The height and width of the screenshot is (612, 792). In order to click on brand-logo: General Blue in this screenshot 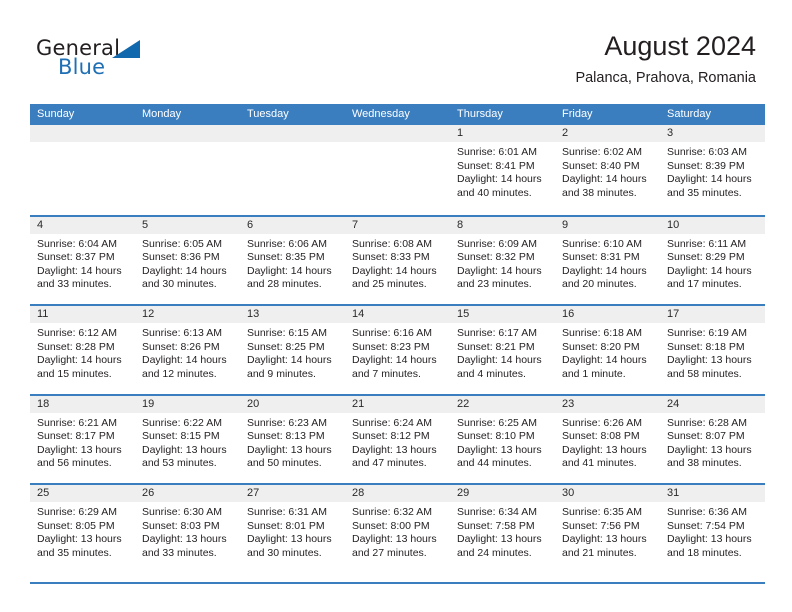, I will do `click(136, 62)`.